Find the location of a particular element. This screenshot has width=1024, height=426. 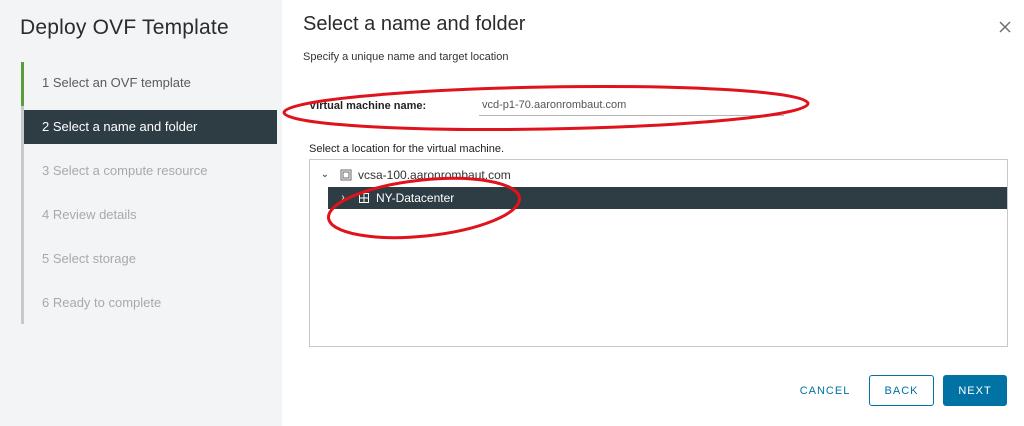

back-button: BACK is located at coordinates (901, 390).